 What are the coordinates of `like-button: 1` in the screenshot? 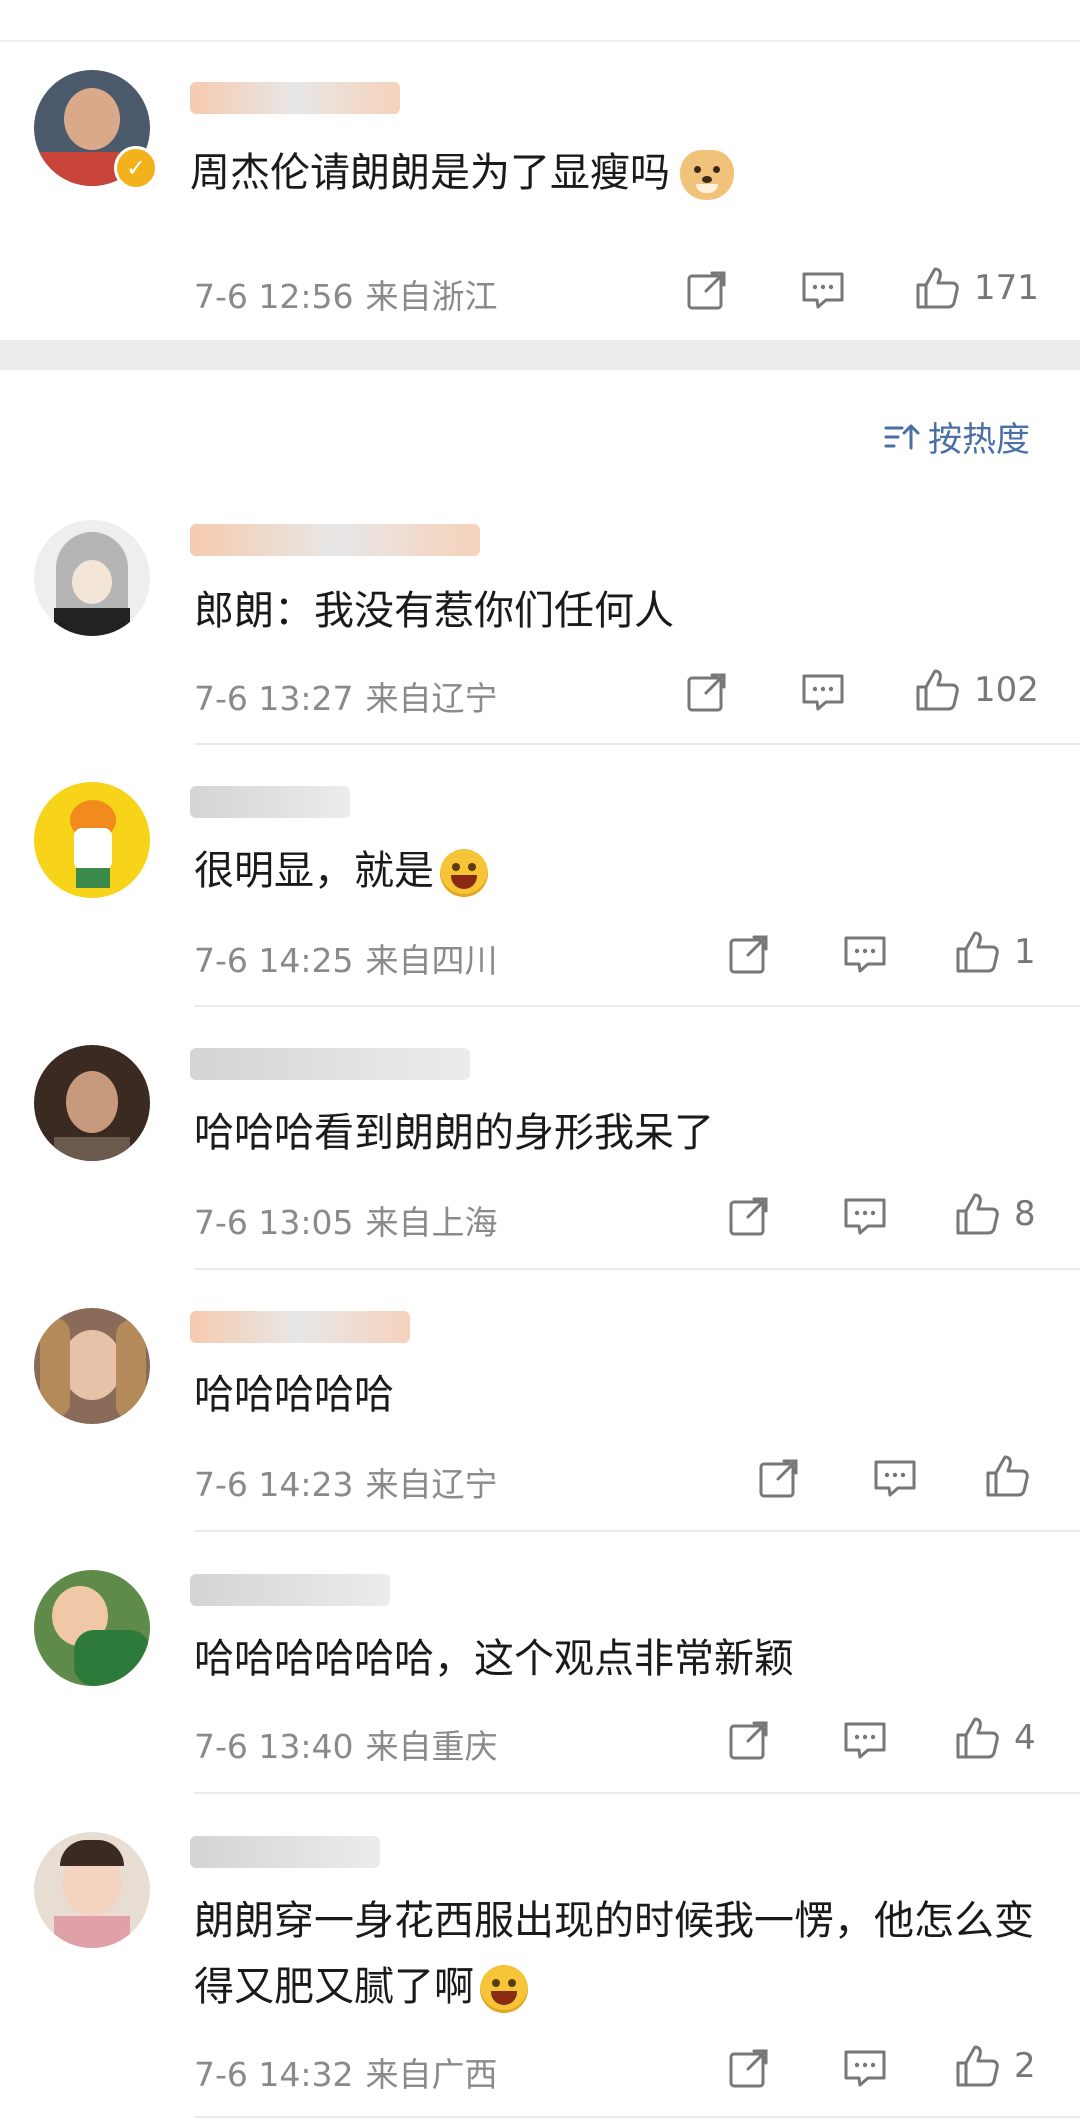 It's located at (995, 952).